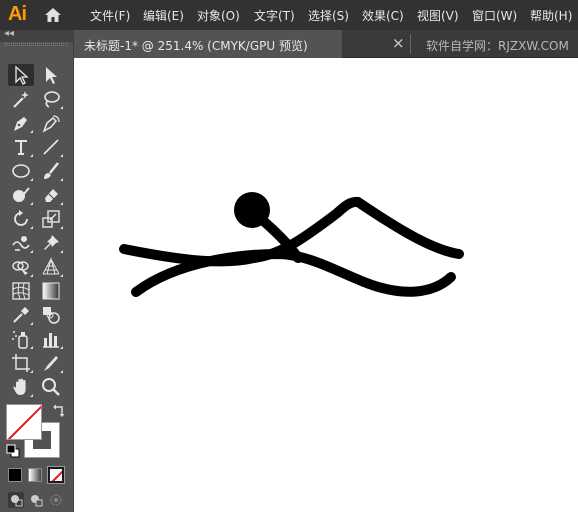 The width and height of the screenshot is (578, 512). I want to click on hand-icon, so click(19, 386).